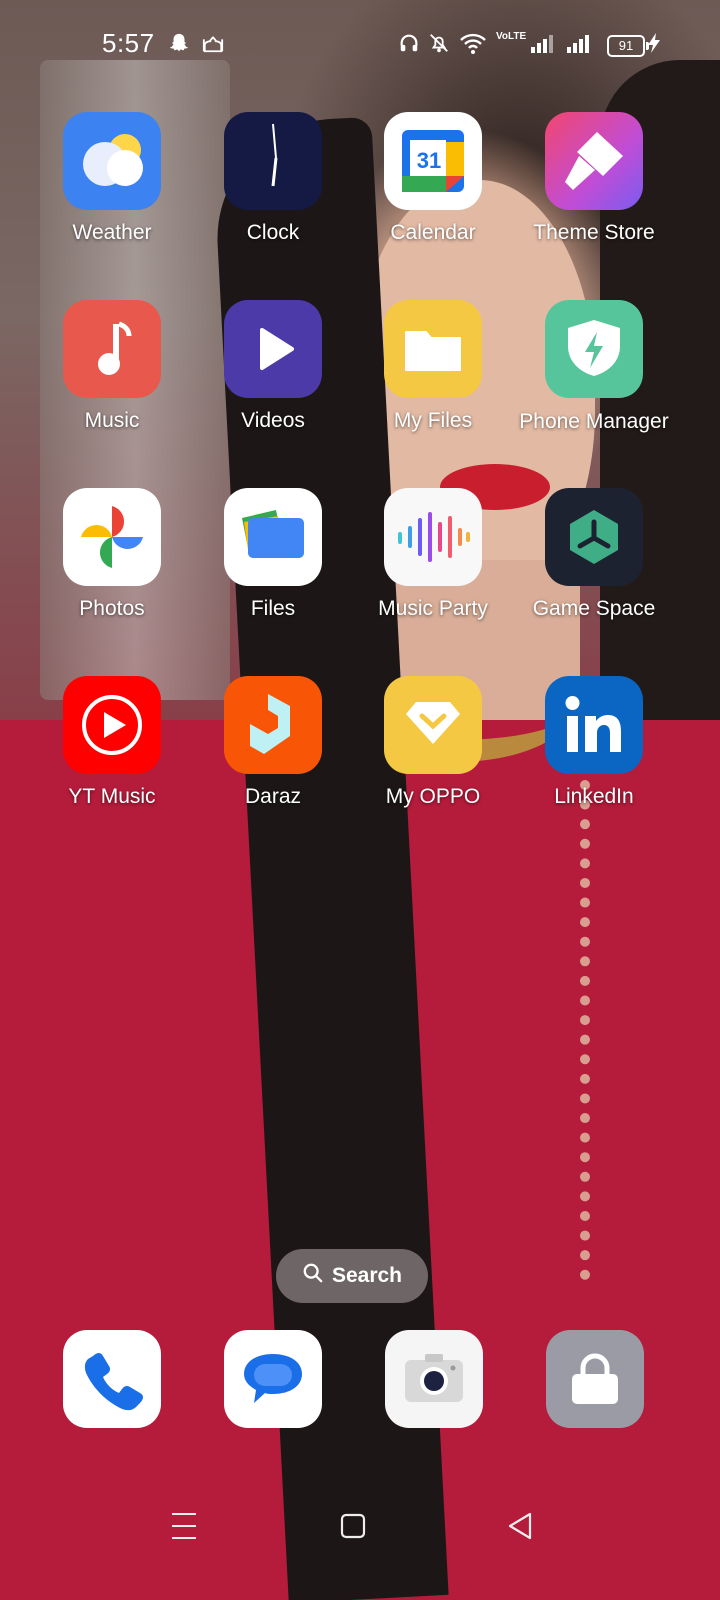 Image resolution: width=720 pixels, height=1600 pixels. I want to click on calendar-icon: 31, so click(433, 161).